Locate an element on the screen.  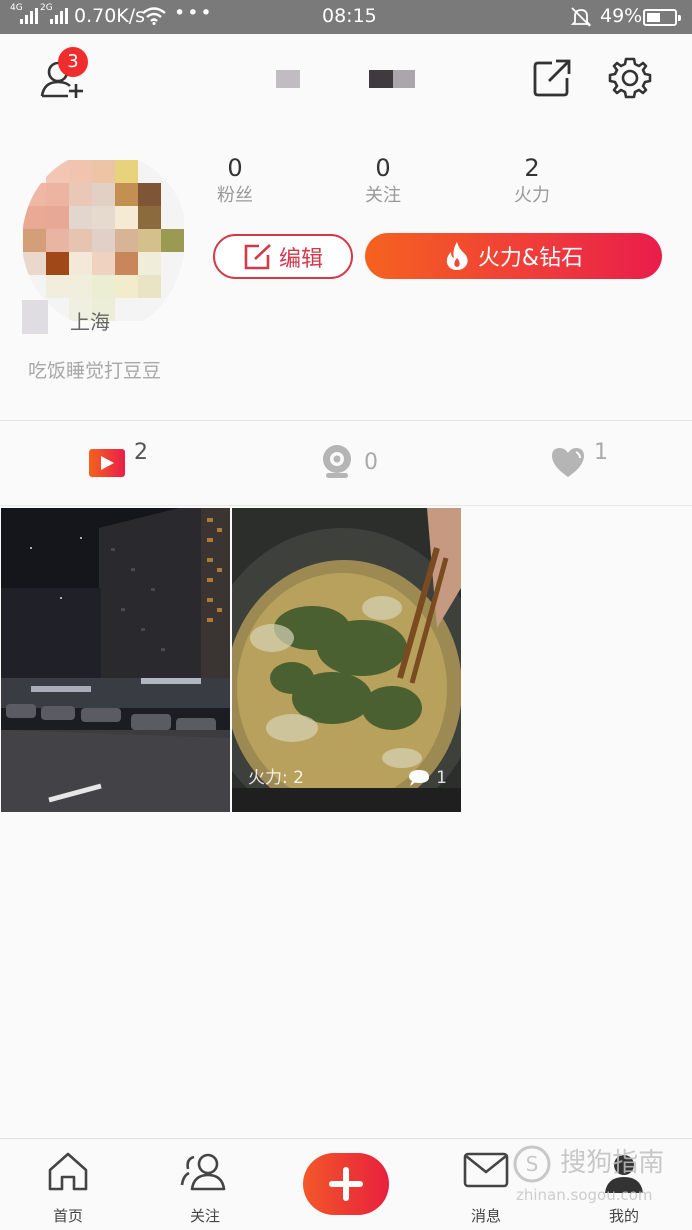
create-post-button is located at coordinates (346, 1184).